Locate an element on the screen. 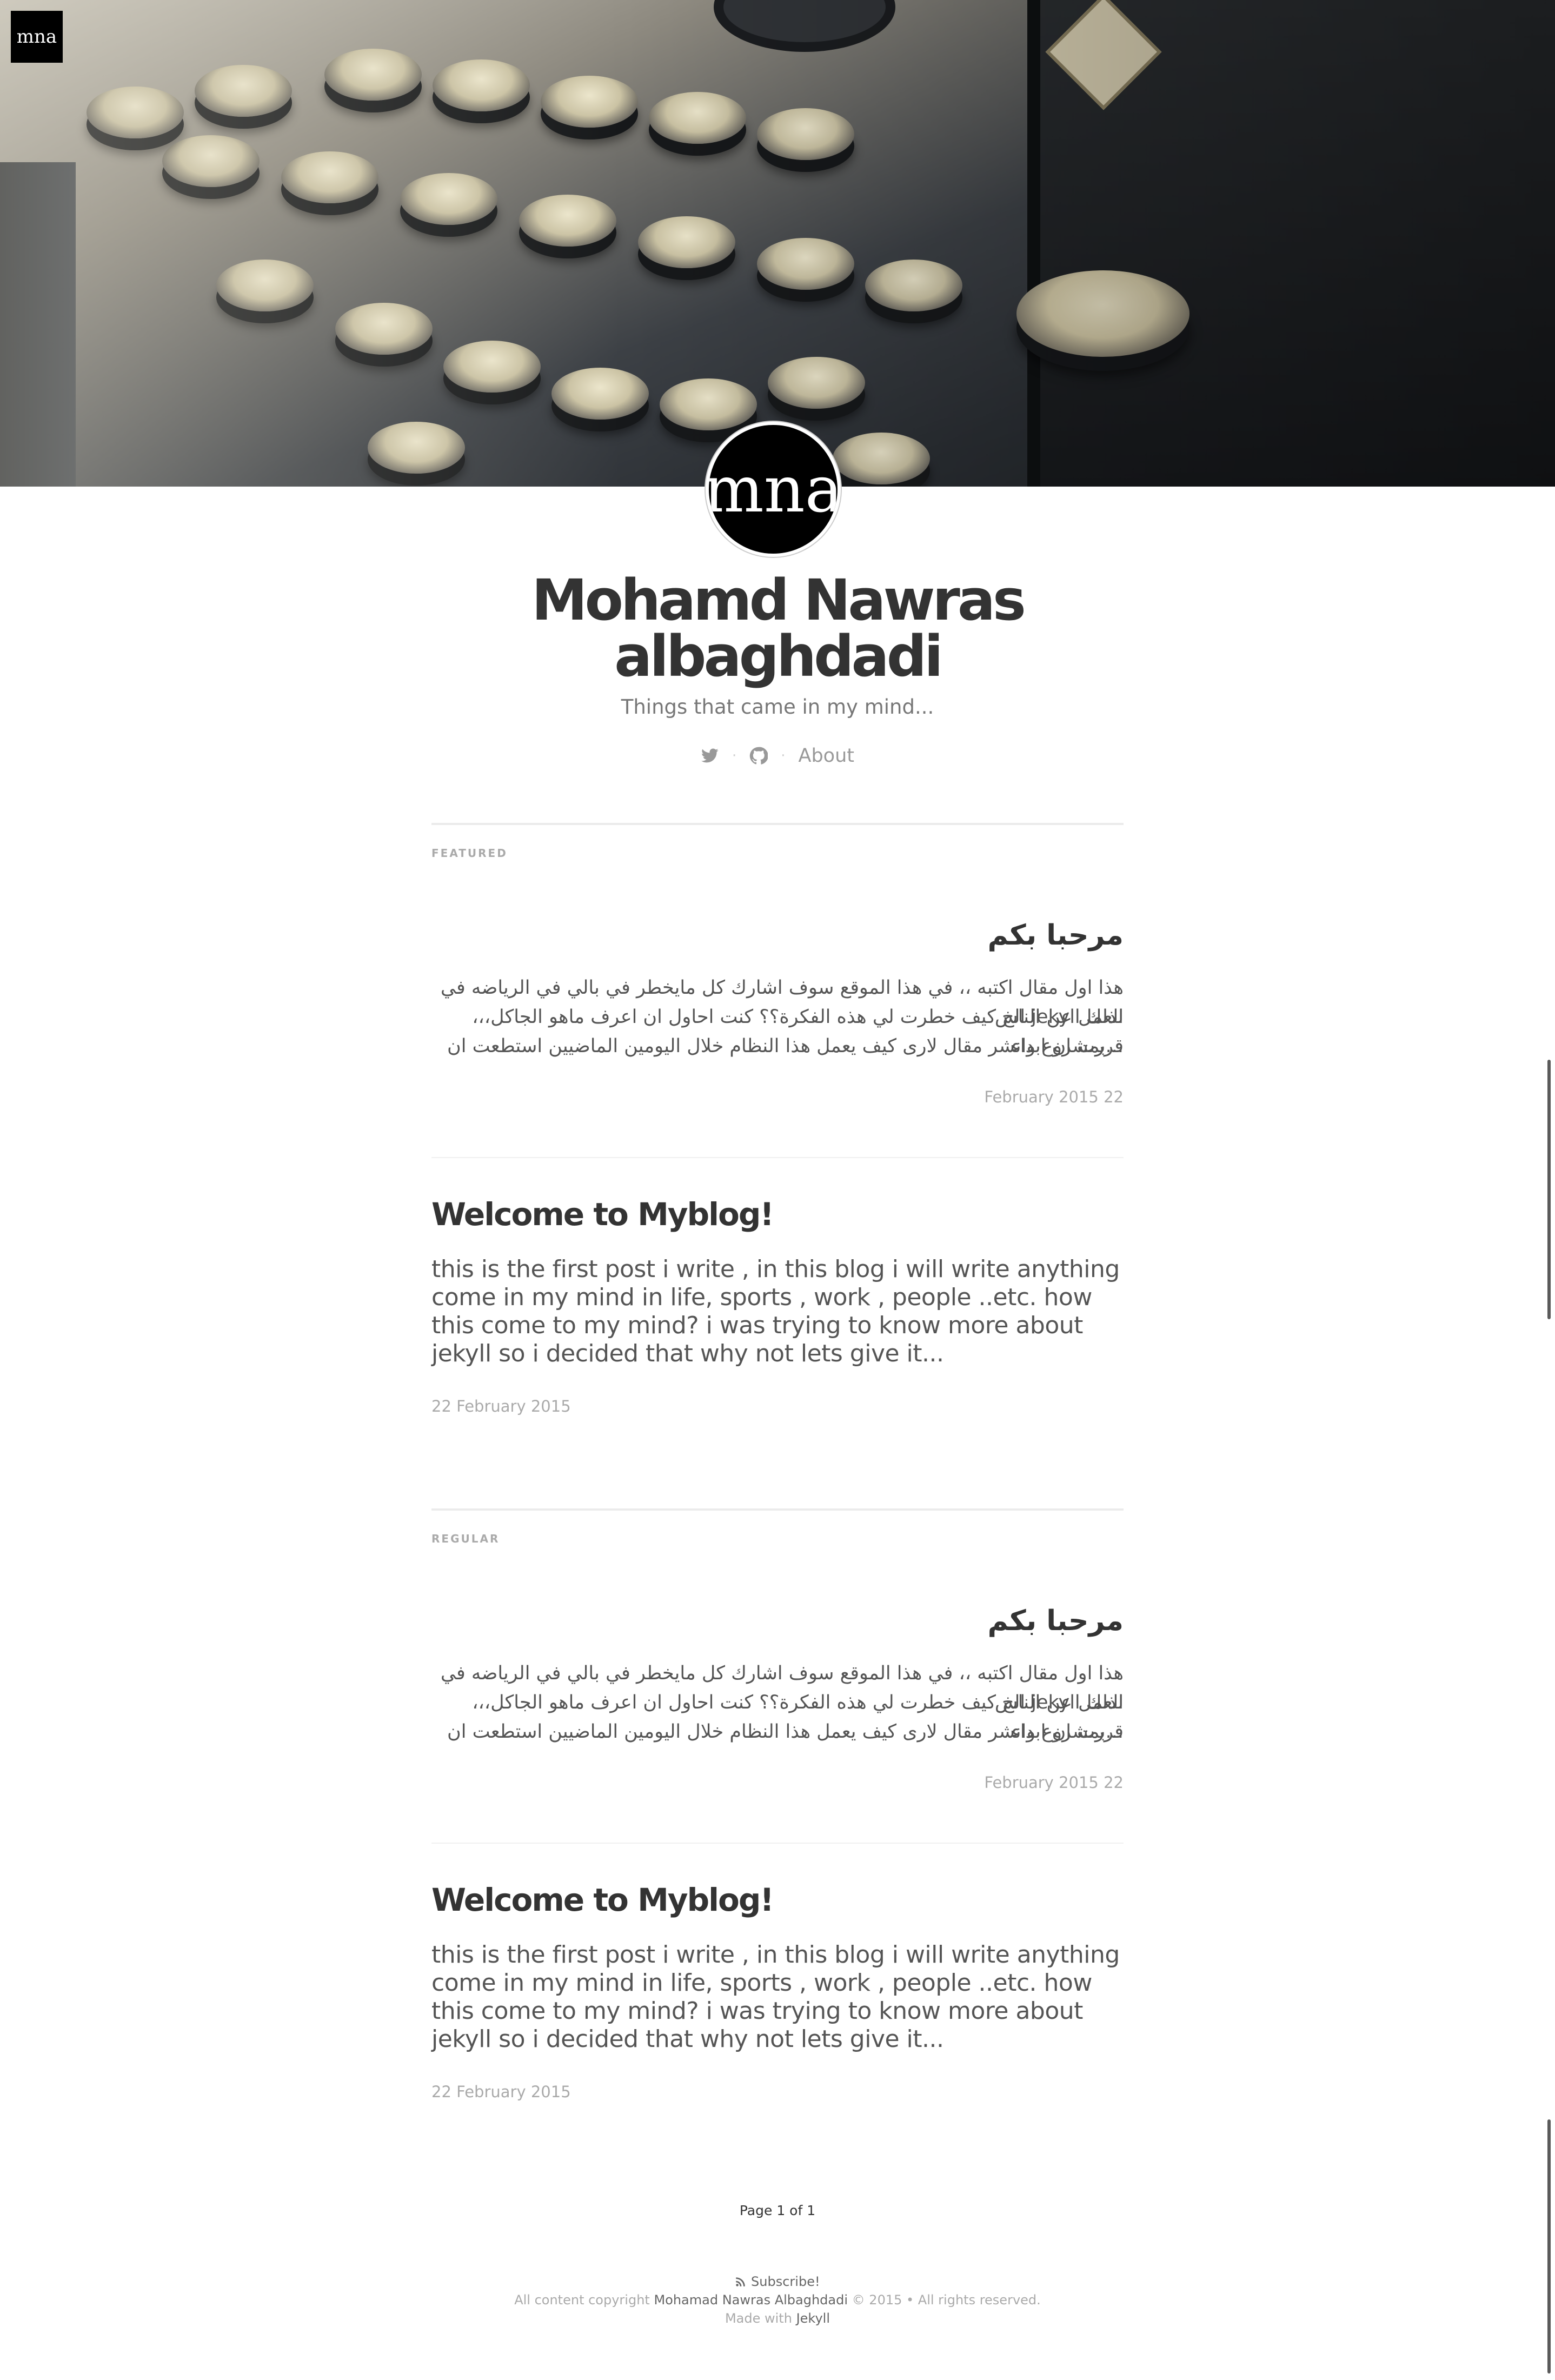  avatar: mna is located at coordinates (773, 490).